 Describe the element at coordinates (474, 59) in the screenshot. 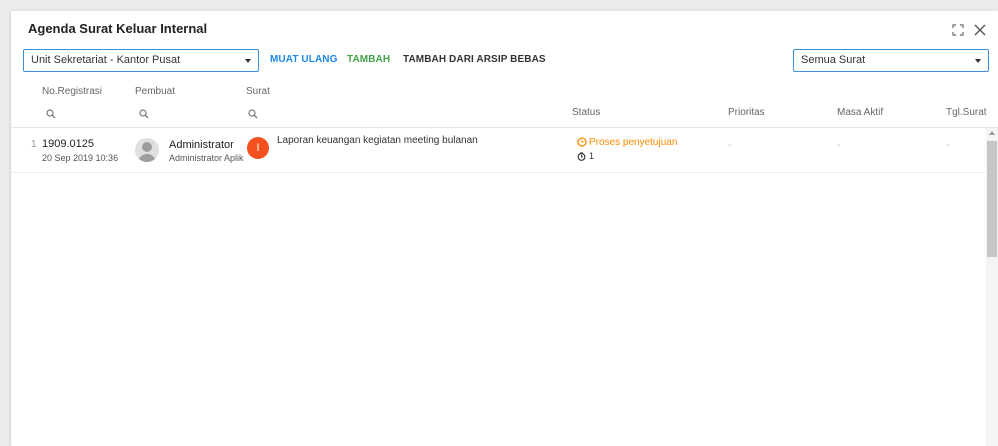

I see `add-from-archive-button: TAMBAH DARI ARSIP BEBAS` at that location.